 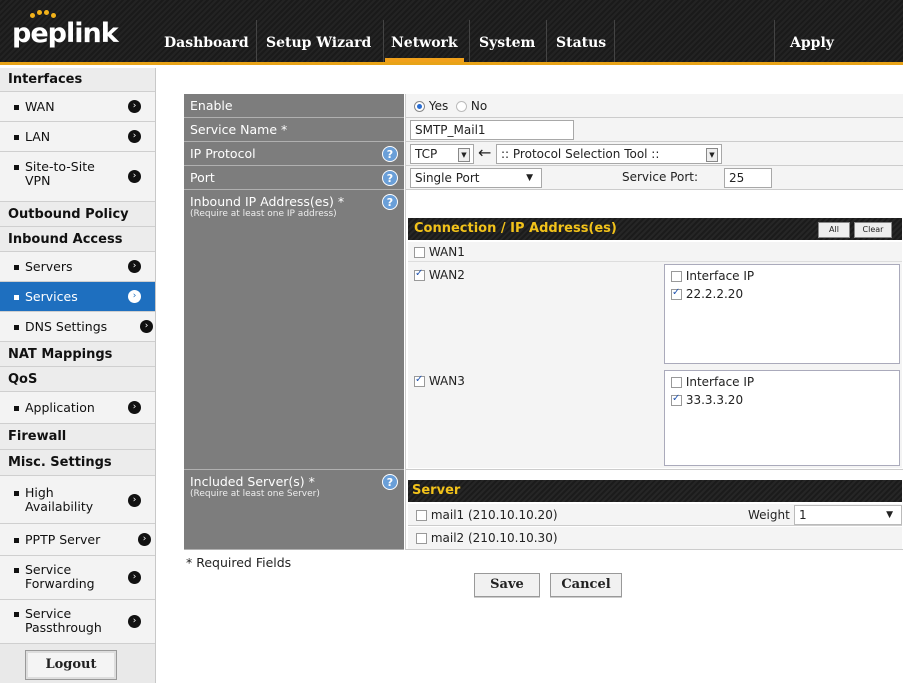 What do you see at coordinates (421, 515) in the screenshot?
I see `server-mail1-checkbox` at bounding box center [421, 515].